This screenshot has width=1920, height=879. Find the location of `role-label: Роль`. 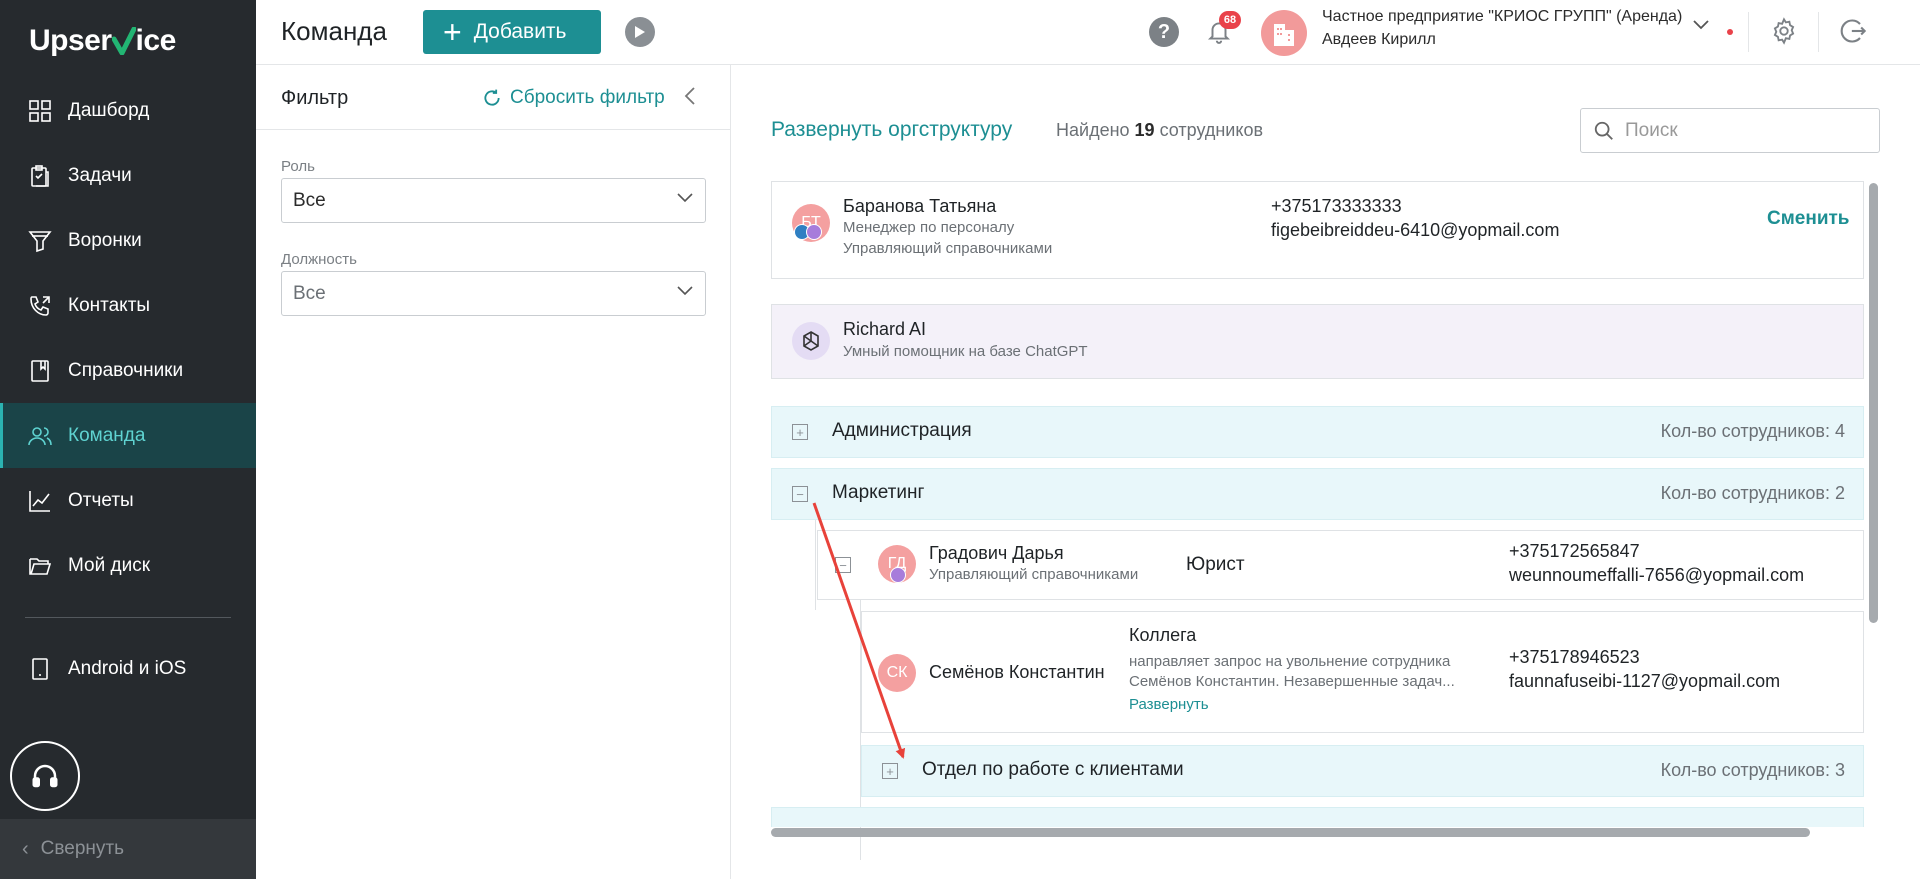

role-label: Роль is located at coordinates (298, 166).